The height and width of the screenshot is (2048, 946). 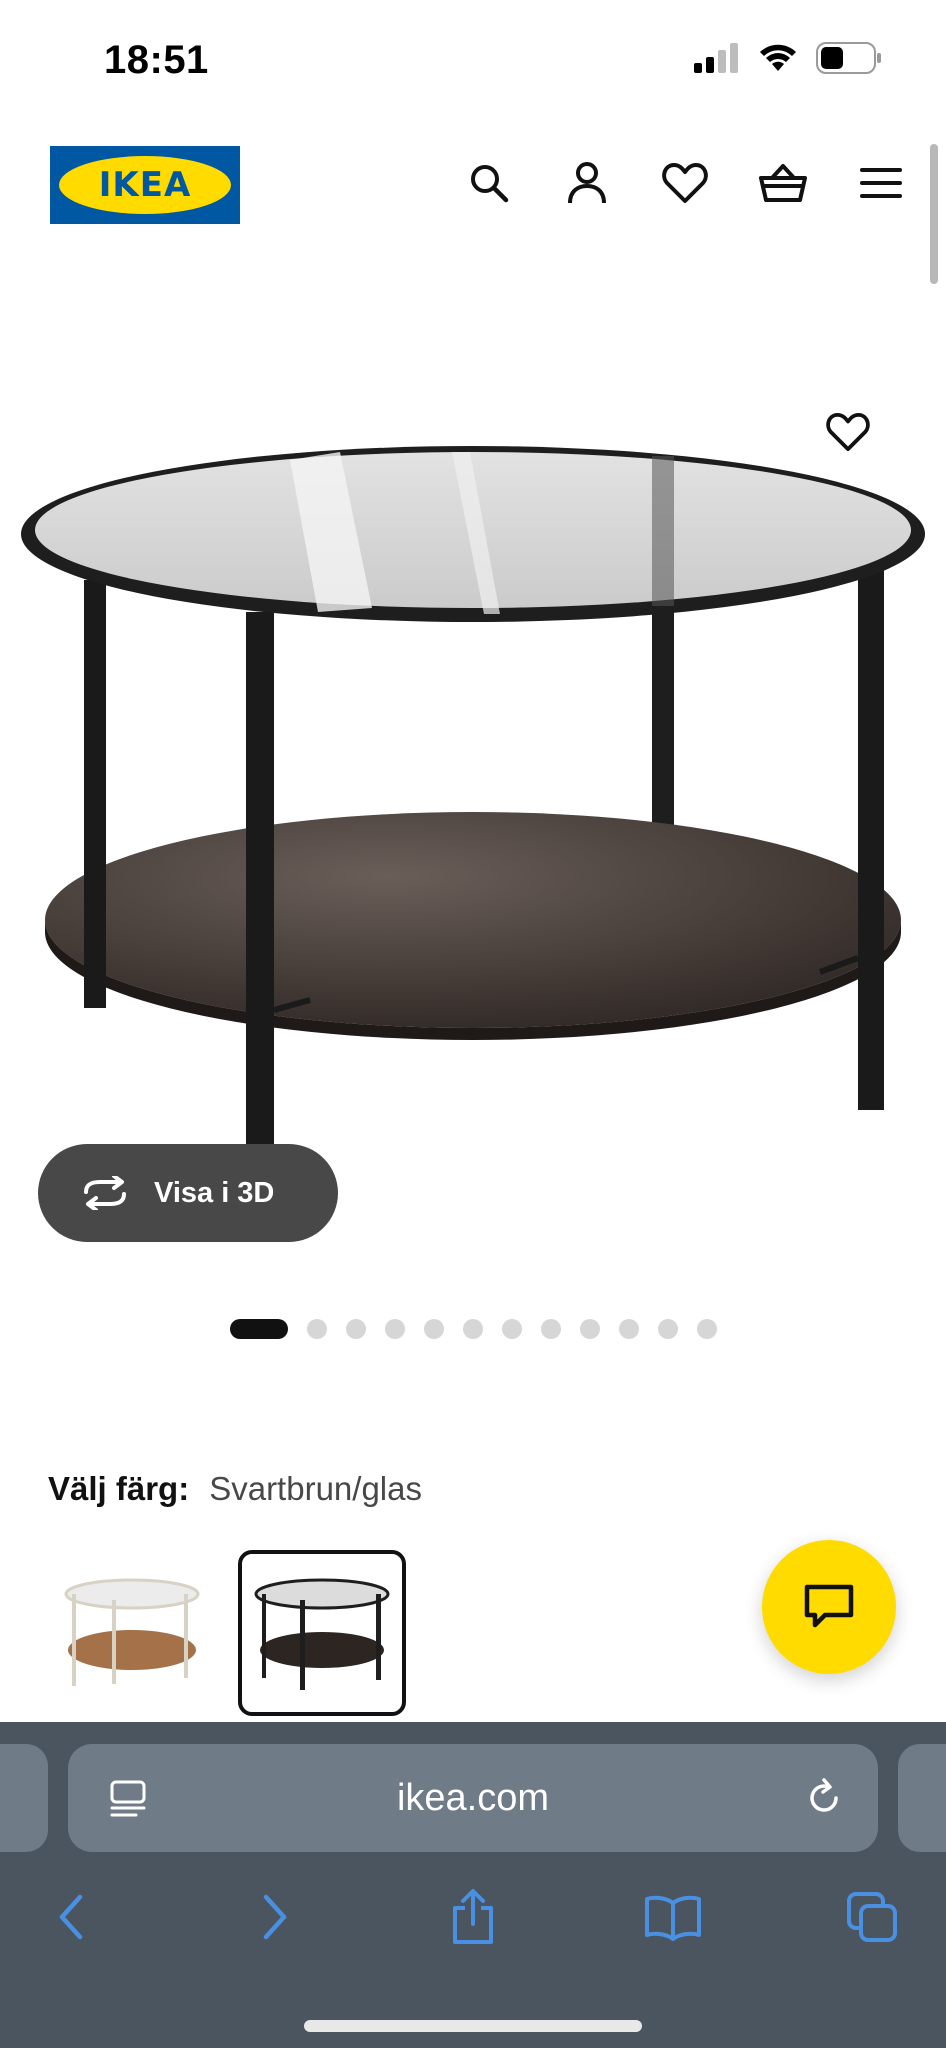 What do you see at coordinates (24, 1798) in the screenshot?
I see `previous-tab-preview` at bounding box center [24, 1798].